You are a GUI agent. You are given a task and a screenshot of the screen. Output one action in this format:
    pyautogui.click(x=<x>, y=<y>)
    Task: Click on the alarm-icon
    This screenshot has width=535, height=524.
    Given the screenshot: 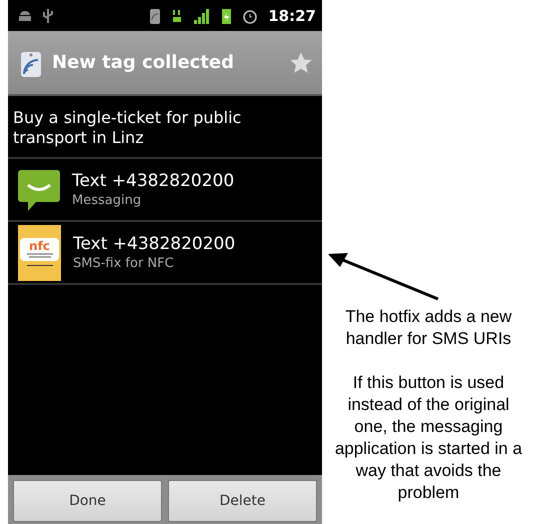 What is the action you would take?
    pyautogui.click(x=250, y=16)
    